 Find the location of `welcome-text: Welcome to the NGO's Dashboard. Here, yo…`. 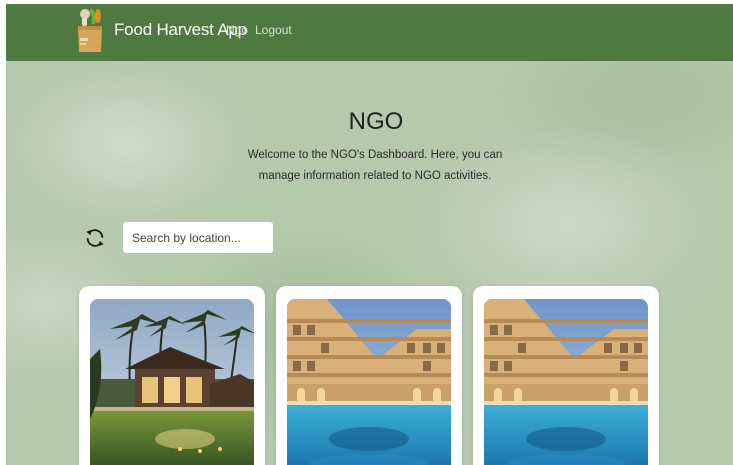

welcome-text: Welcome to the NGO's Dashboard. Here, yo… is located at coordinates (375, 165).